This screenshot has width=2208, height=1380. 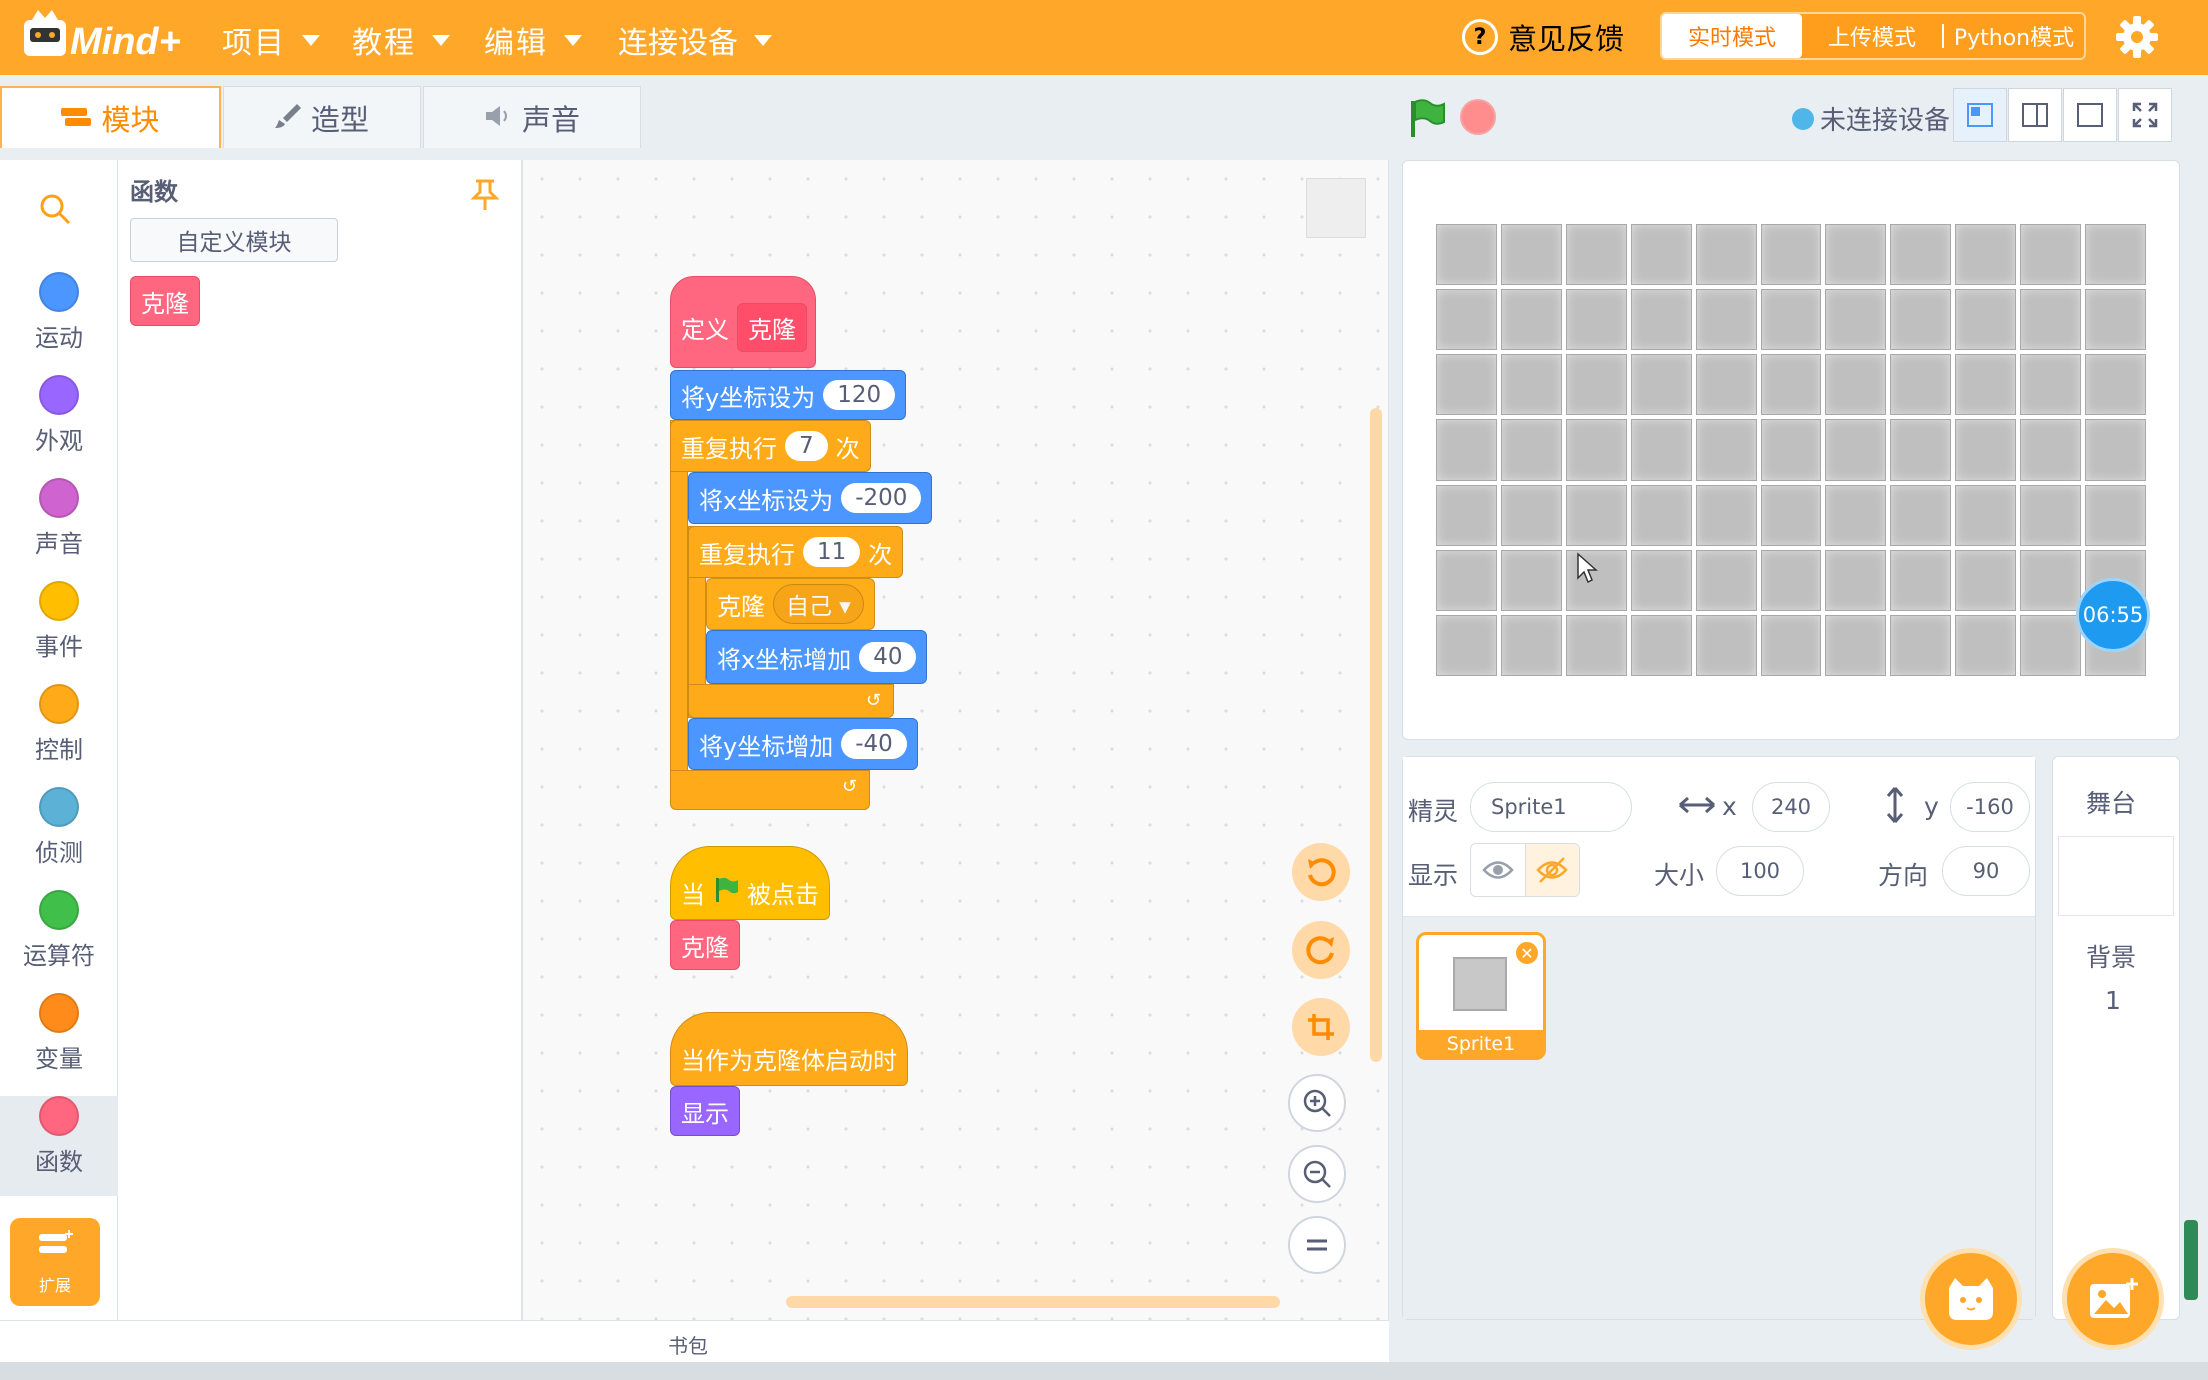 I want to click on change-x-block: 将x坐标增加 40, so click(x=817, y=657).